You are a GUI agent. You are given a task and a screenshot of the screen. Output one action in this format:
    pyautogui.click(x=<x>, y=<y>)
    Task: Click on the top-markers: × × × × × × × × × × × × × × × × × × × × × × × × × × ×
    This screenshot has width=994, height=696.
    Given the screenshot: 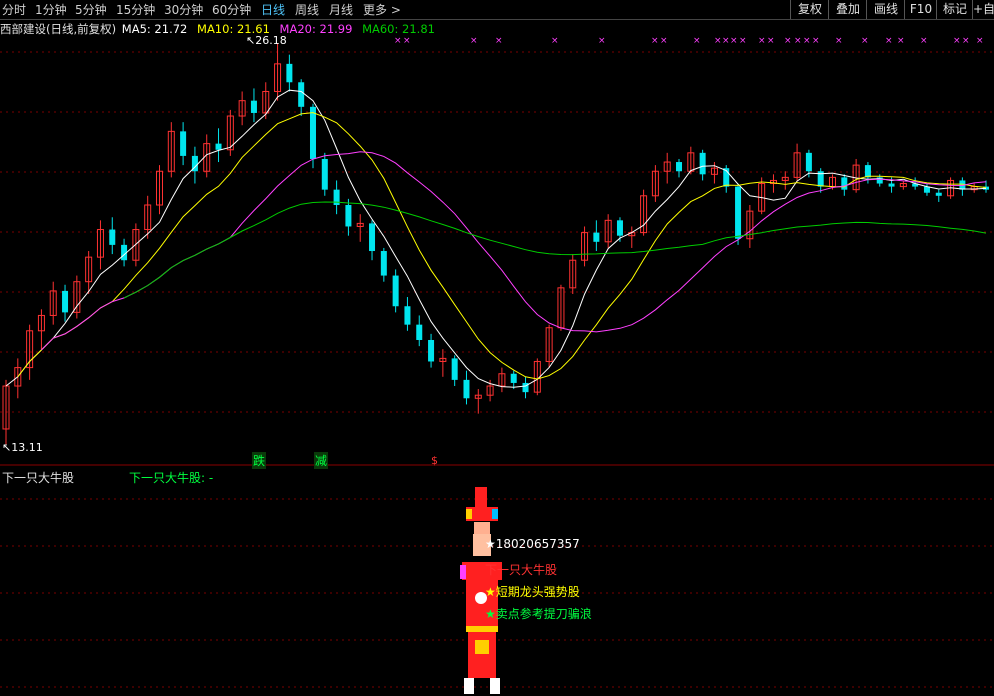 What is the action you would take?
    pyautogui.click(x=689, y=41)
    